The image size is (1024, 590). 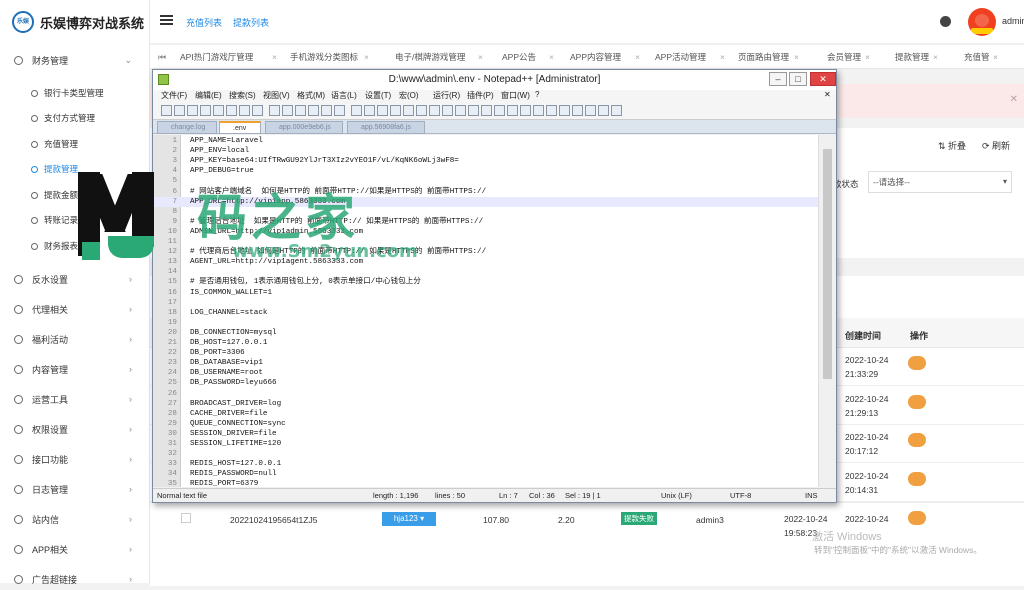 I want to click on refresh-button: ⟳ 刷新, so click(x=996, y=145).